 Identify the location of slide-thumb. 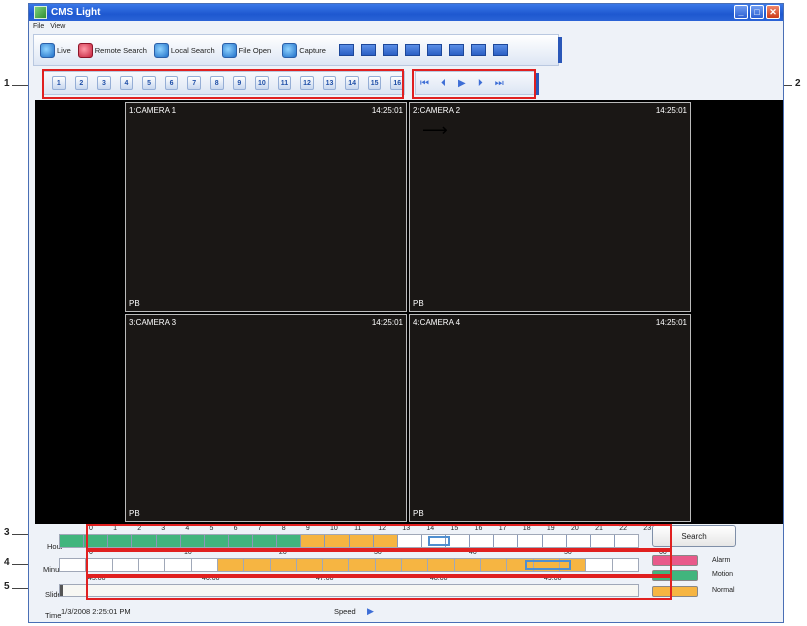
(61, 590).